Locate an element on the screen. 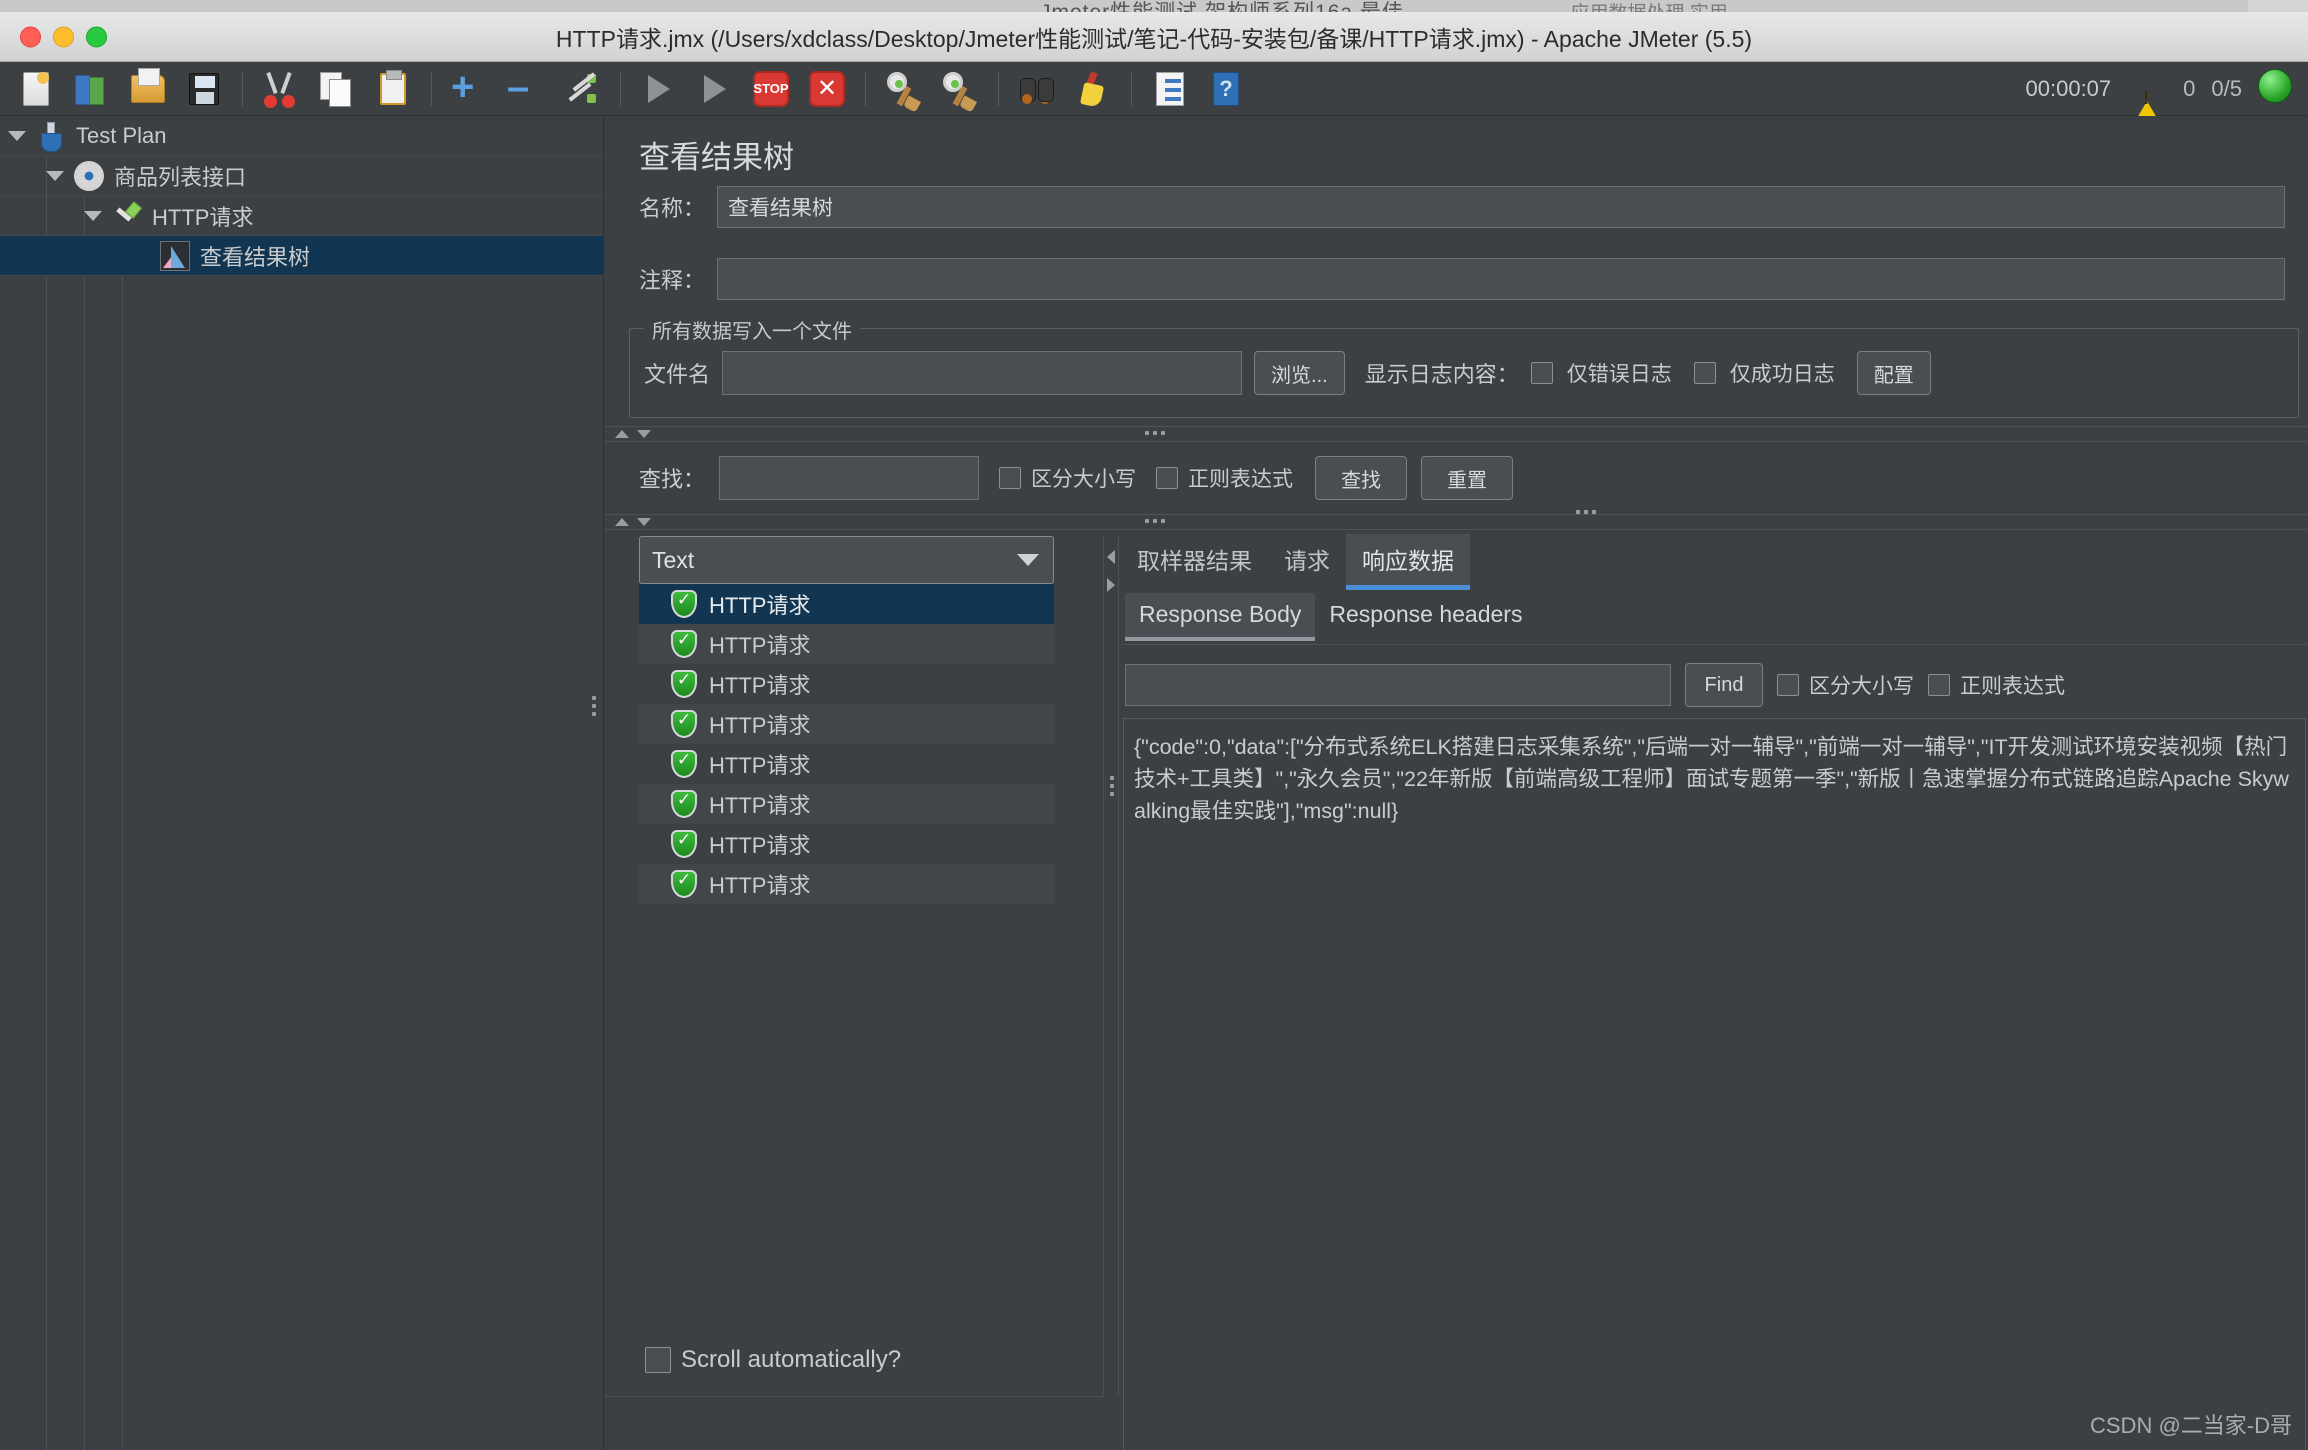  vertical-splitter is located at coordinates (1111, 966).